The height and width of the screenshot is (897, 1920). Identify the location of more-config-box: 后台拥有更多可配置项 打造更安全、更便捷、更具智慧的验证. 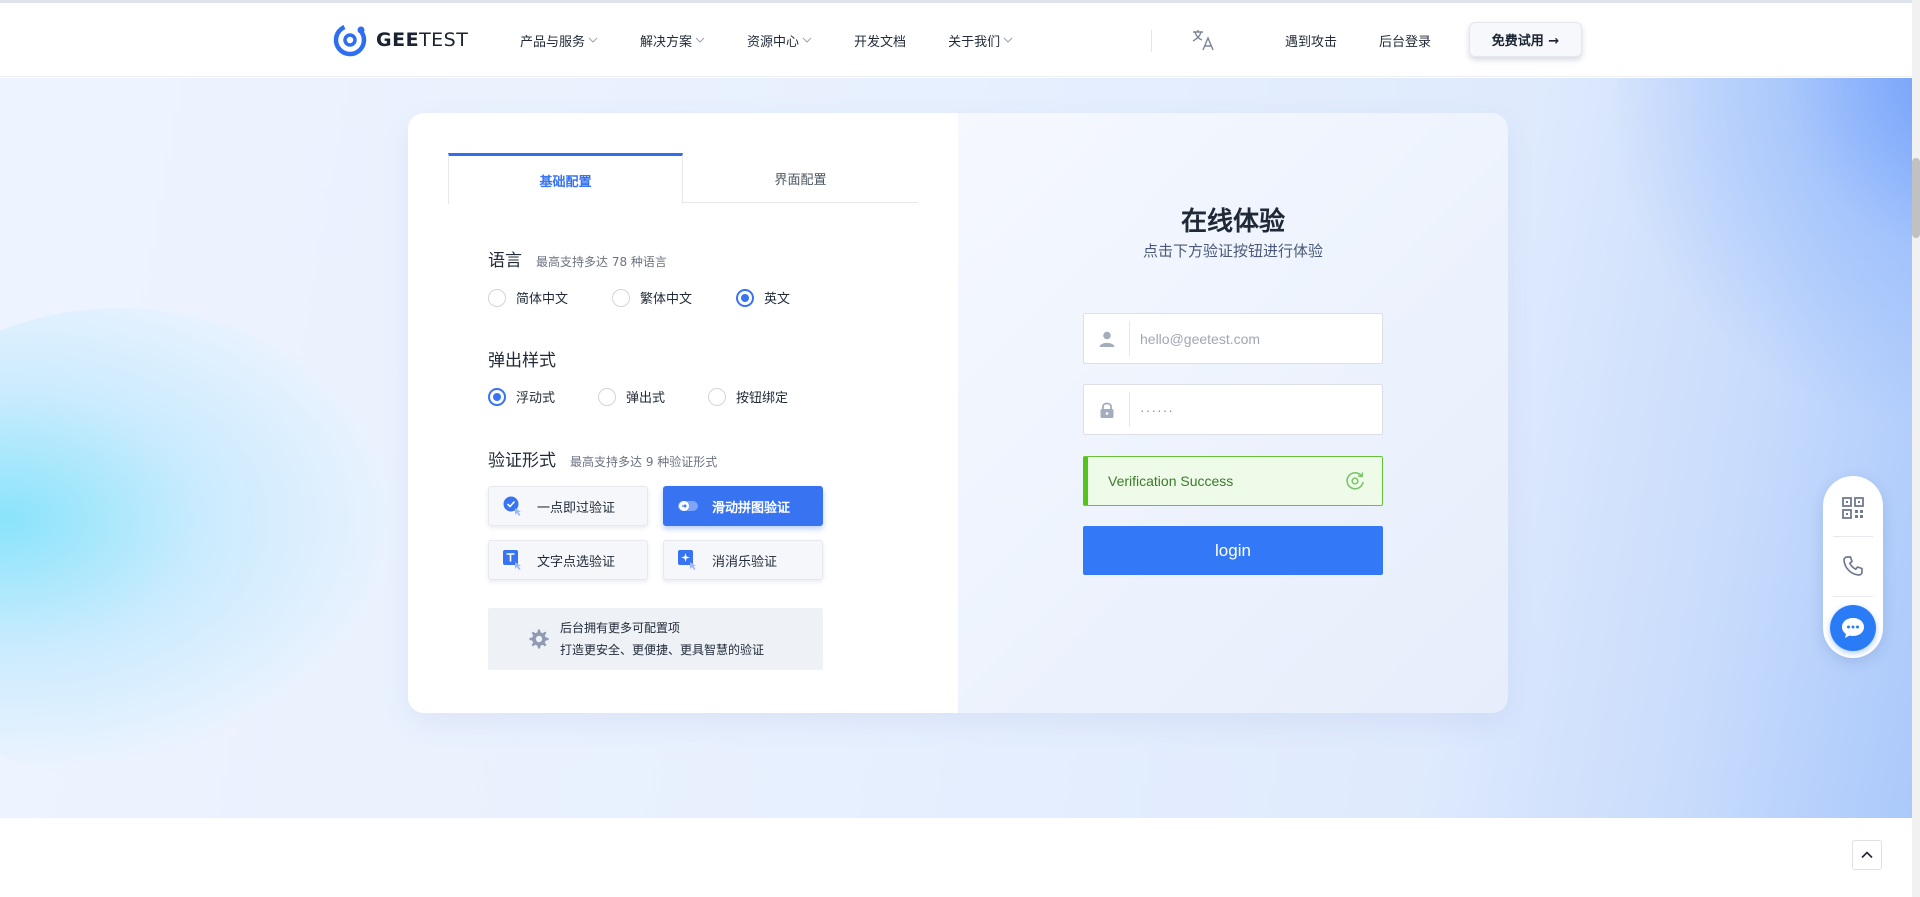
(655, 639).